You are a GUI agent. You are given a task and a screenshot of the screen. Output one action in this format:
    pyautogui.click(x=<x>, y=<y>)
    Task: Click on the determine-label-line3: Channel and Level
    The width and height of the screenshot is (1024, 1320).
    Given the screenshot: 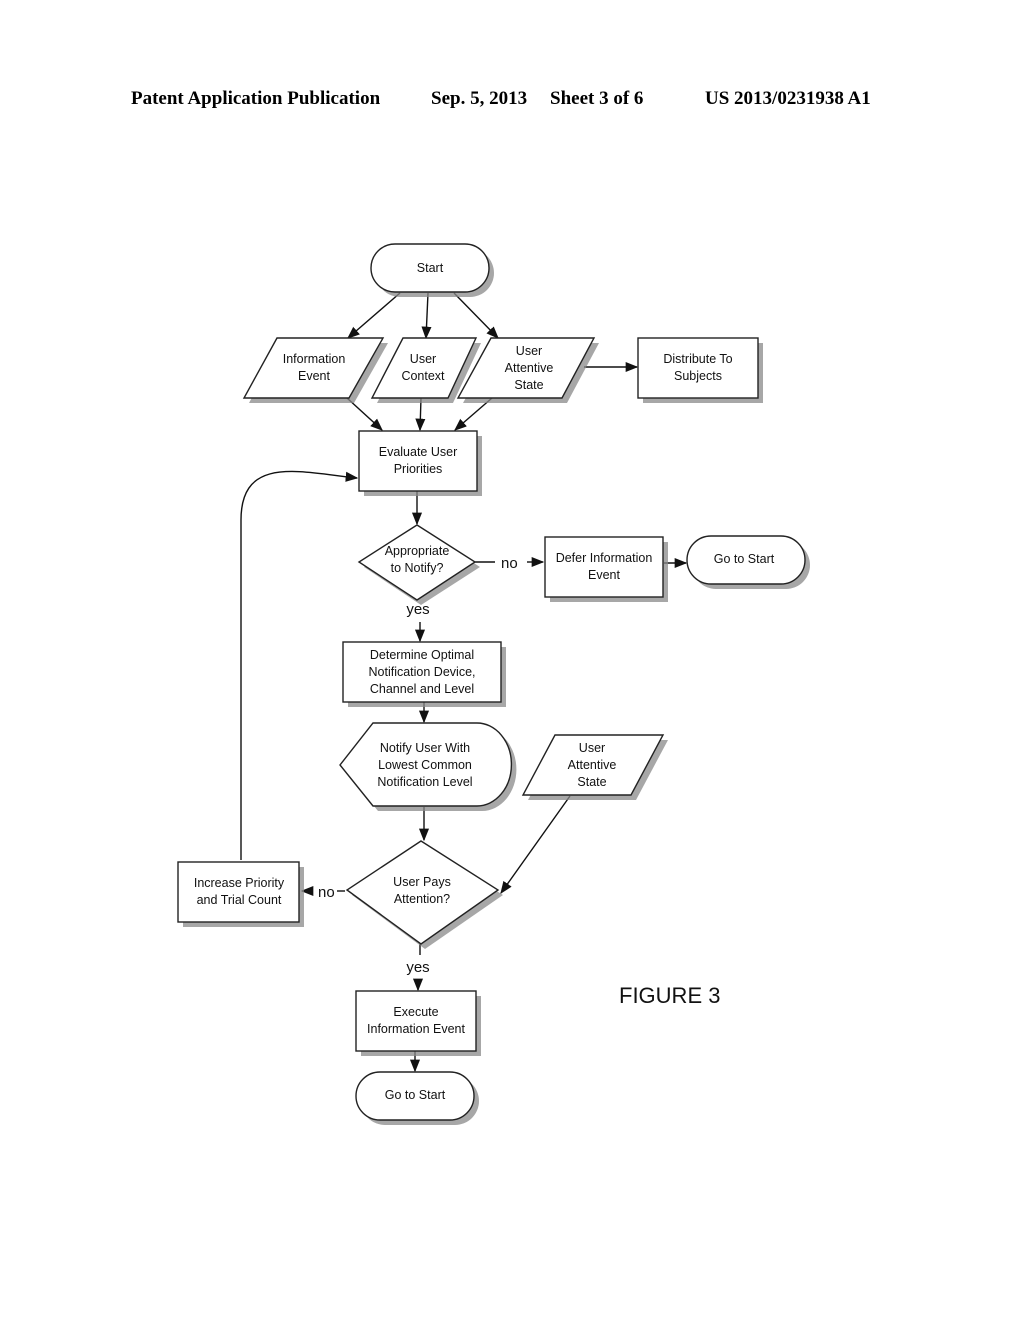 What is the action you would take?
    pyautogui.click(x=422, y=689)
    